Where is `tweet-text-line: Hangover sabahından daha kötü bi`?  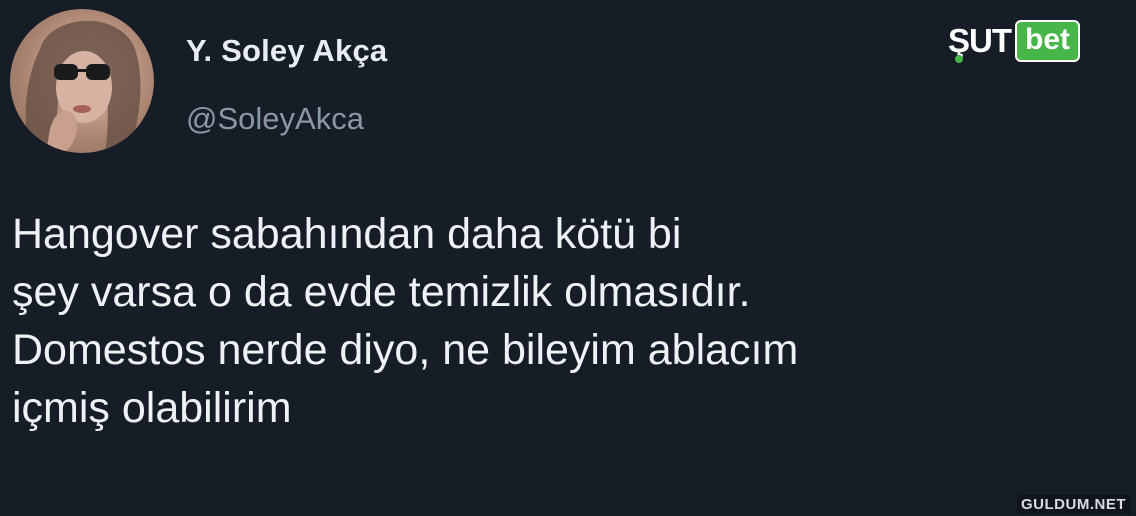 tweet-text-line: Hangover sabahından daha kötü bi is located at coordinates (347, 234).